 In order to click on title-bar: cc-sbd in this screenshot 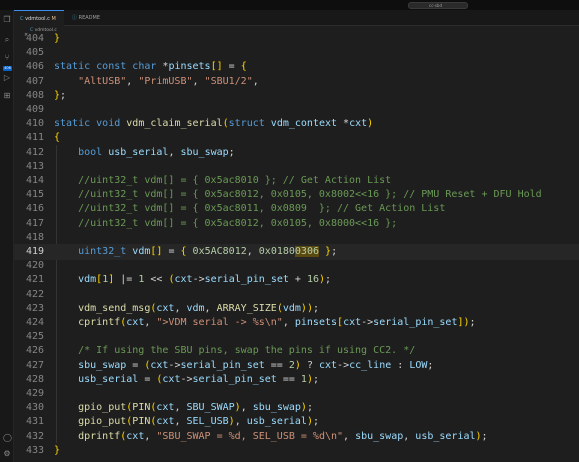, I will do `click(289, 5)`.